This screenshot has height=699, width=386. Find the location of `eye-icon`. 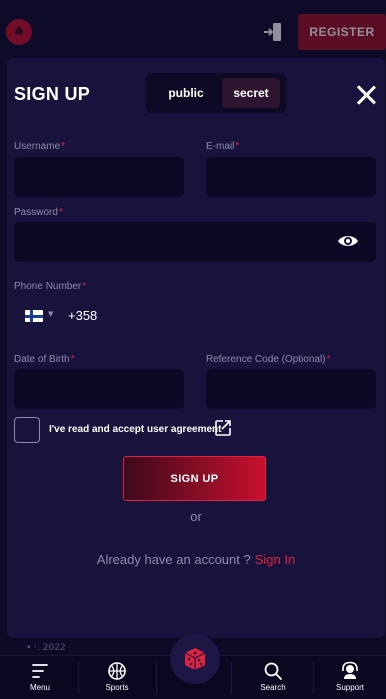

eye-icon is located at coordinates (348, 241).